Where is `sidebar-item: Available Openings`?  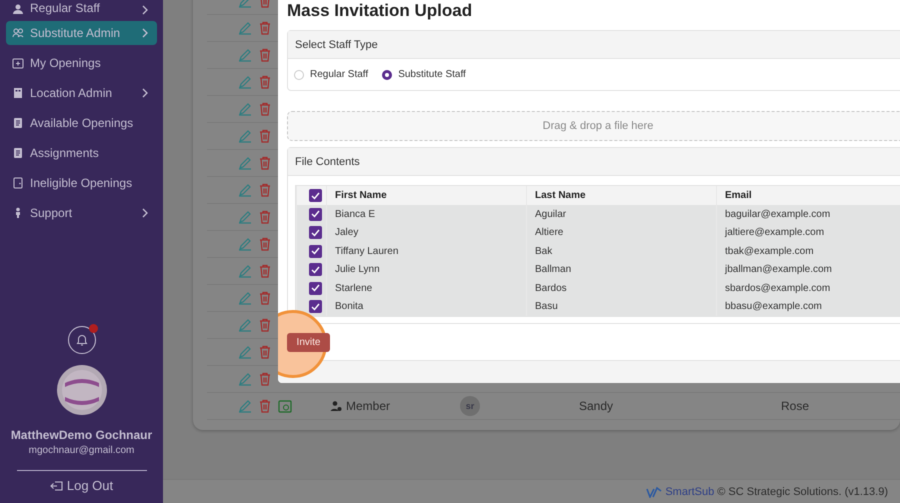
sidebar-item: Available Openings is located at coordinates (81, 123).